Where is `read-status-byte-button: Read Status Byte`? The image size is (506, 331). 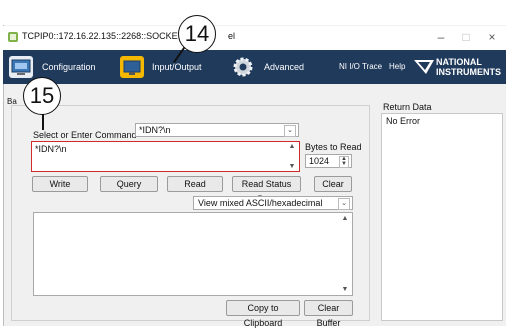
read-status-byte-button: Read Status Byte is located at coordinates (266, 190).